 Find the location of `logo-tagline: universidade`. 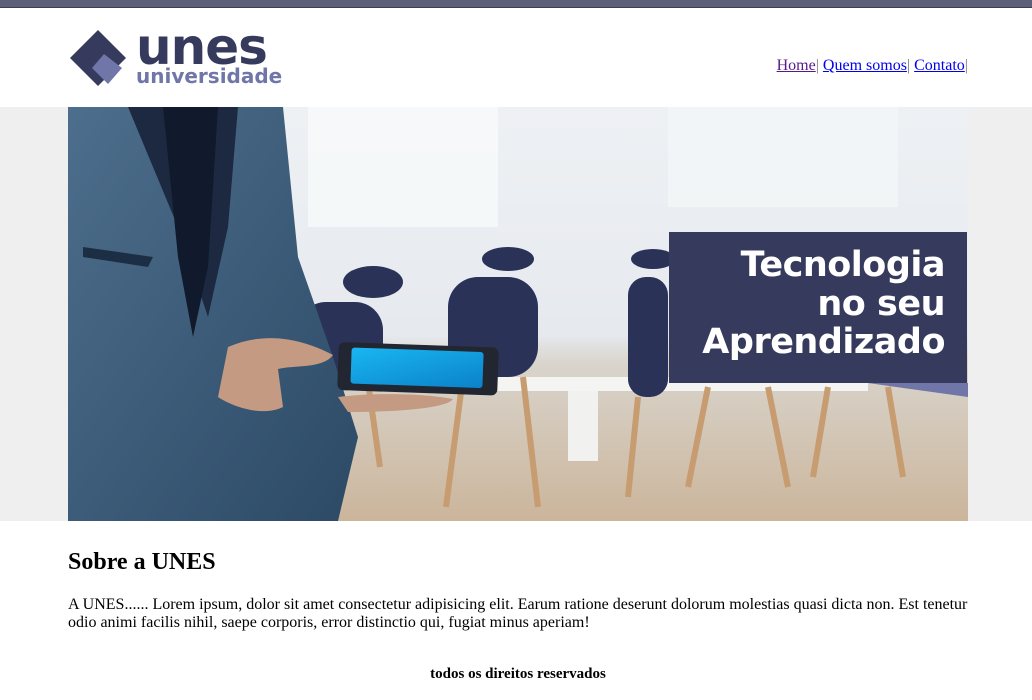

logo-tagline: universidade is located at coordinates (209, 76).